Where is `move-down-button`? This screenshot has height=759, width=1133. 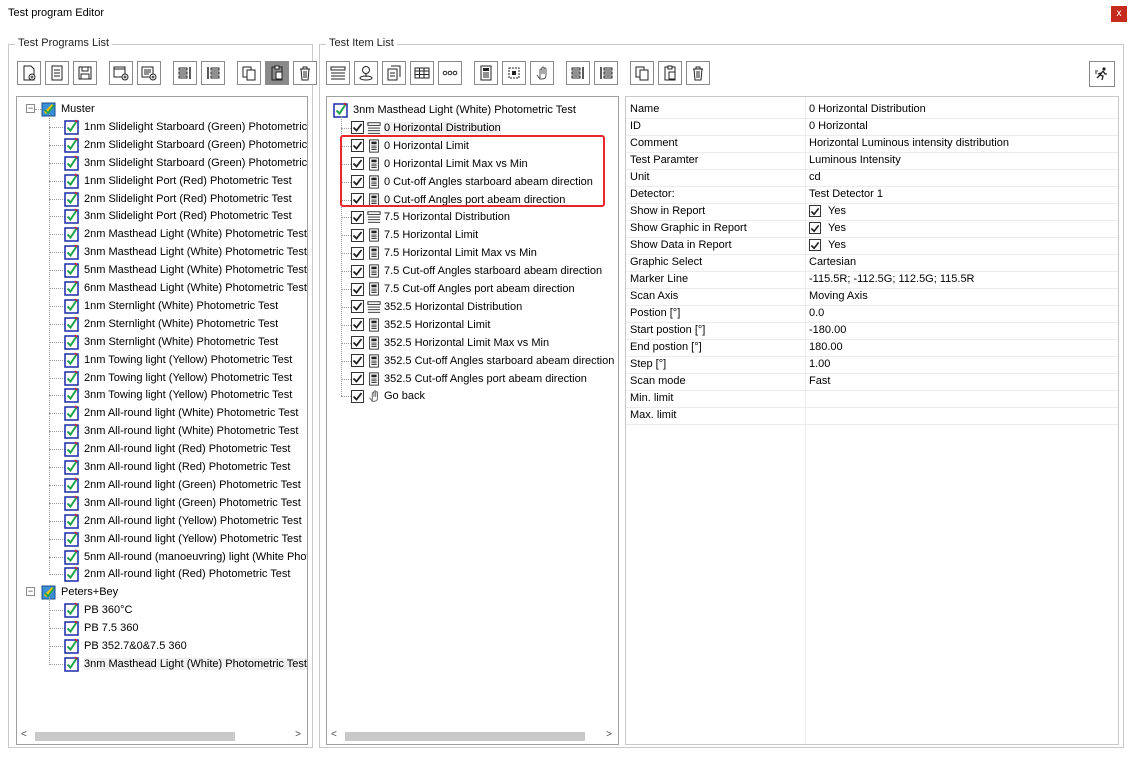 move-down-button is located at coordinates (213, 73).